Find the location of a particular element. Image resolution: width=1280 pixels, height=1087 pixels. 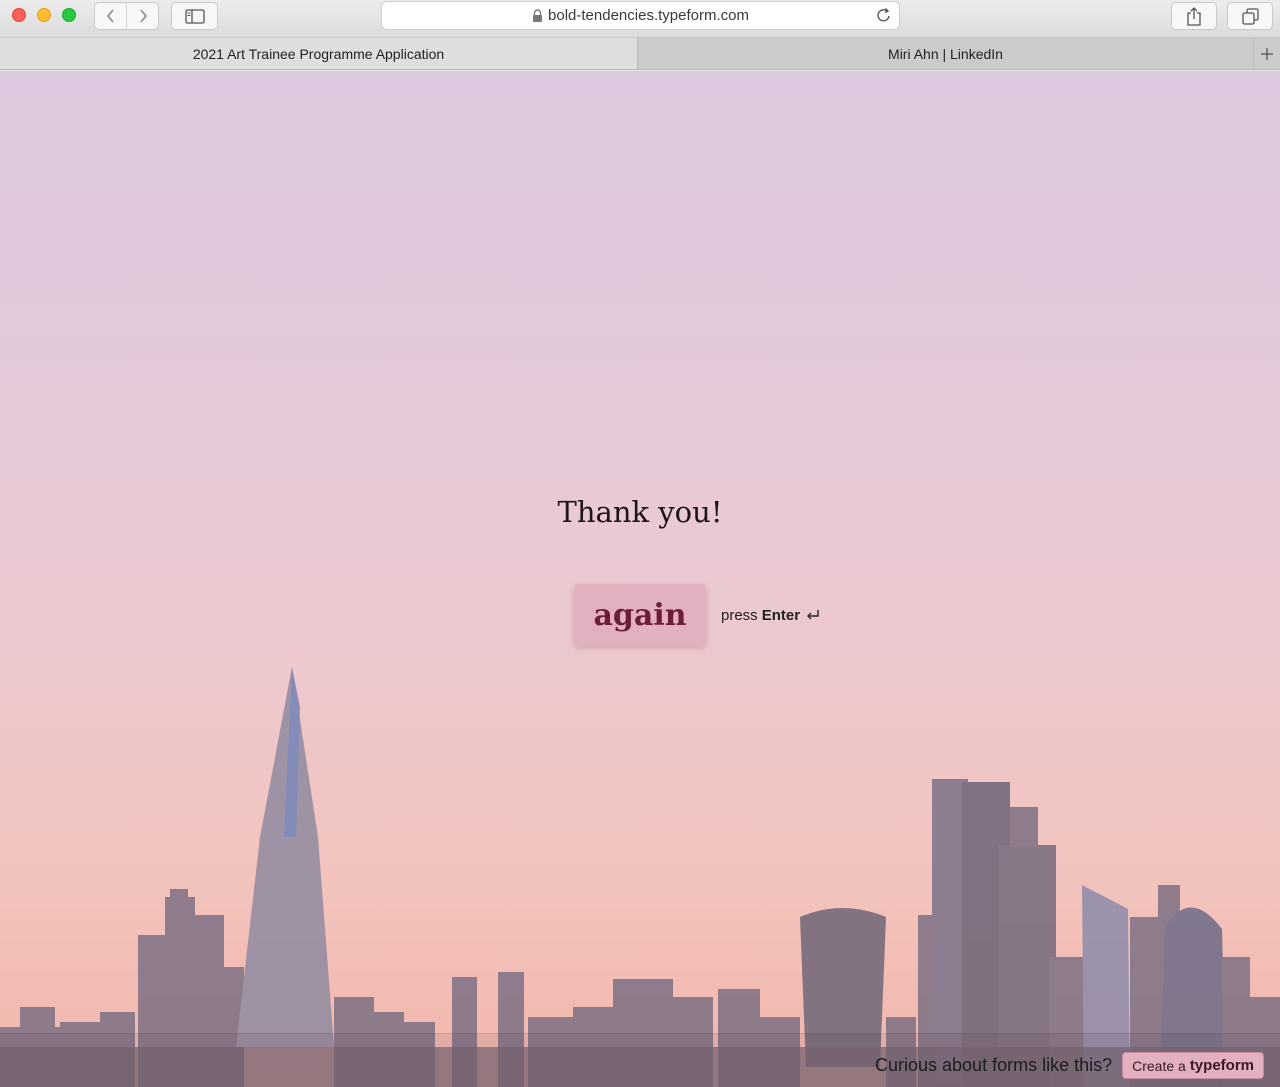

hint-prefix: press is located at coordinates (739, 615).